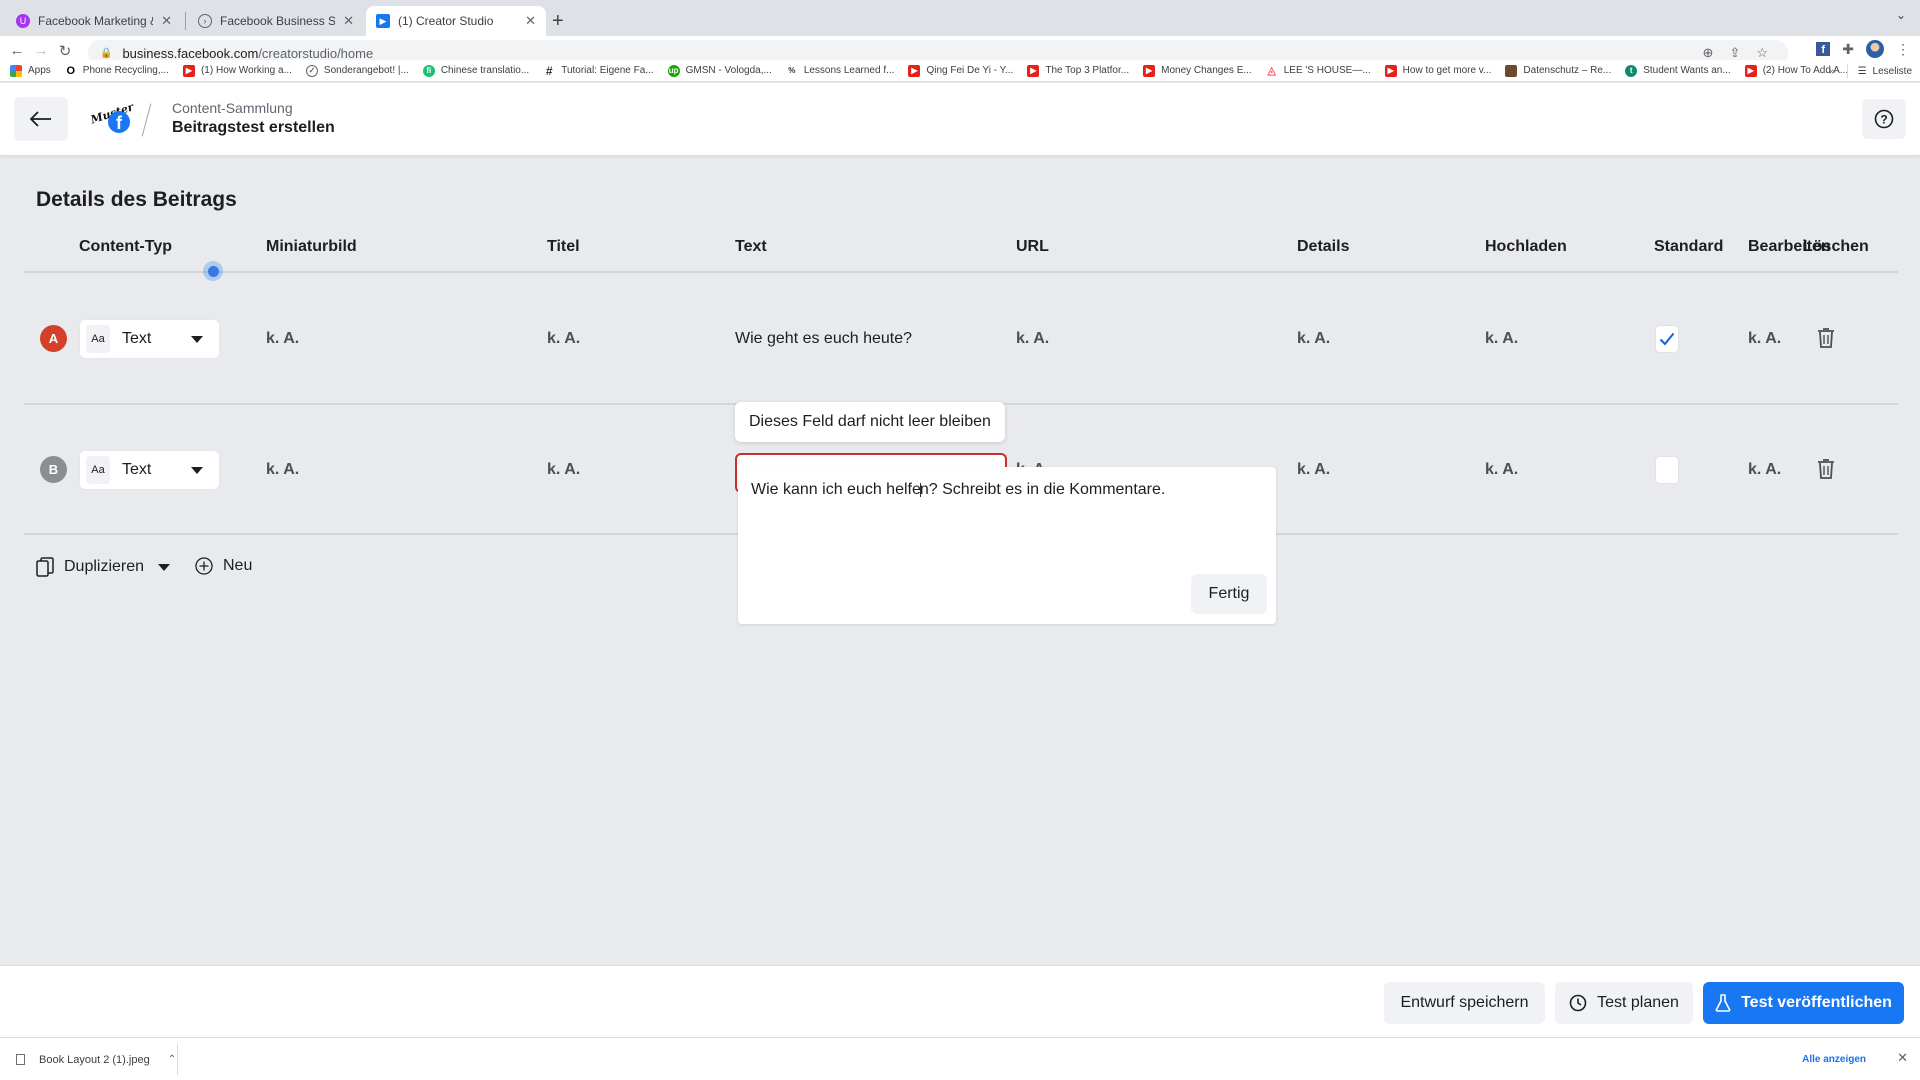 The height and width of the screenshot is (1080, 1920). Describe the element at coordinates (65, 51) in the screenshot. I see `reload-icon: ↻` at that location.